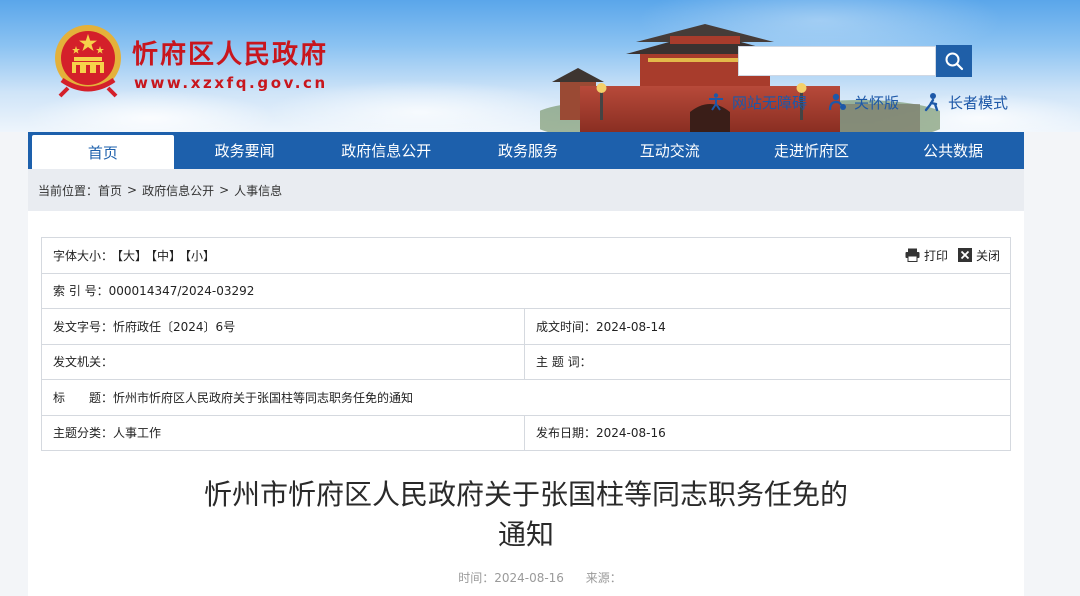 This screenshot has width=1080, height=596. I want to click on breadcrumb-personnel-info: 人事信息, so click(258, 190).